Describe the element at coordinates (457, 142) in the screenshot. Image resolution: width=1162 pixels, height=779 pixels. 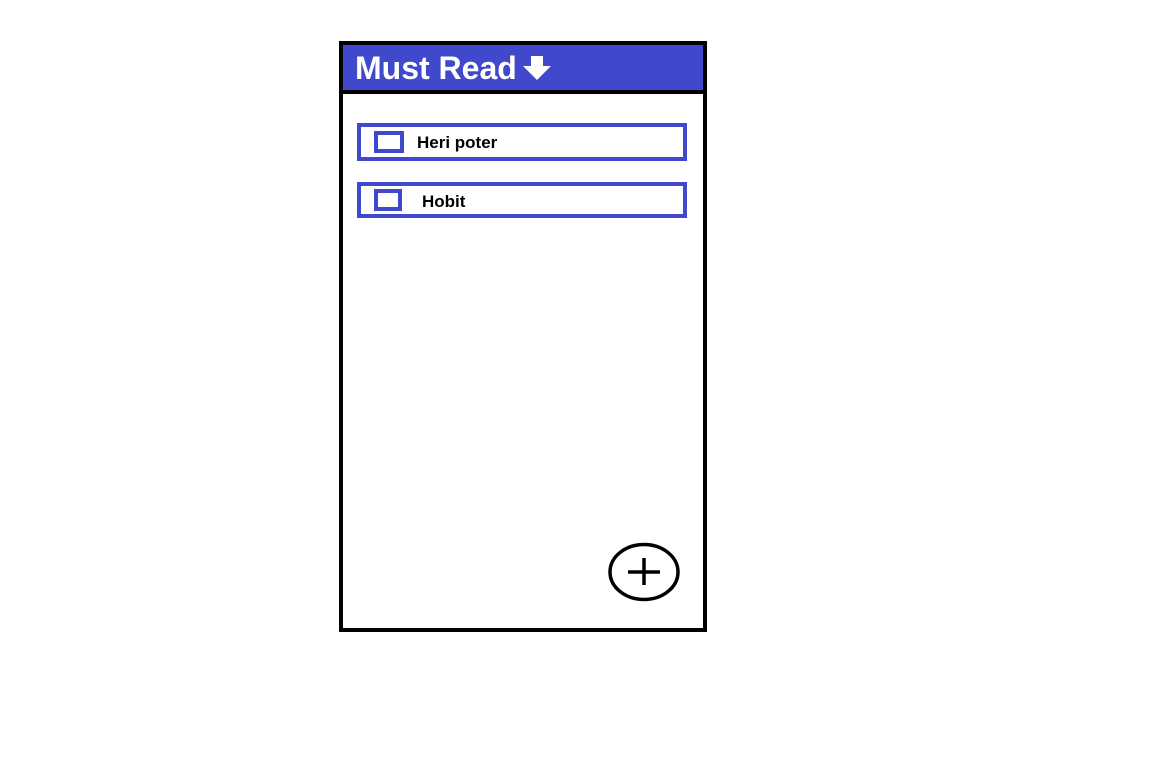
I see `item-label: Heri poter` at that location.